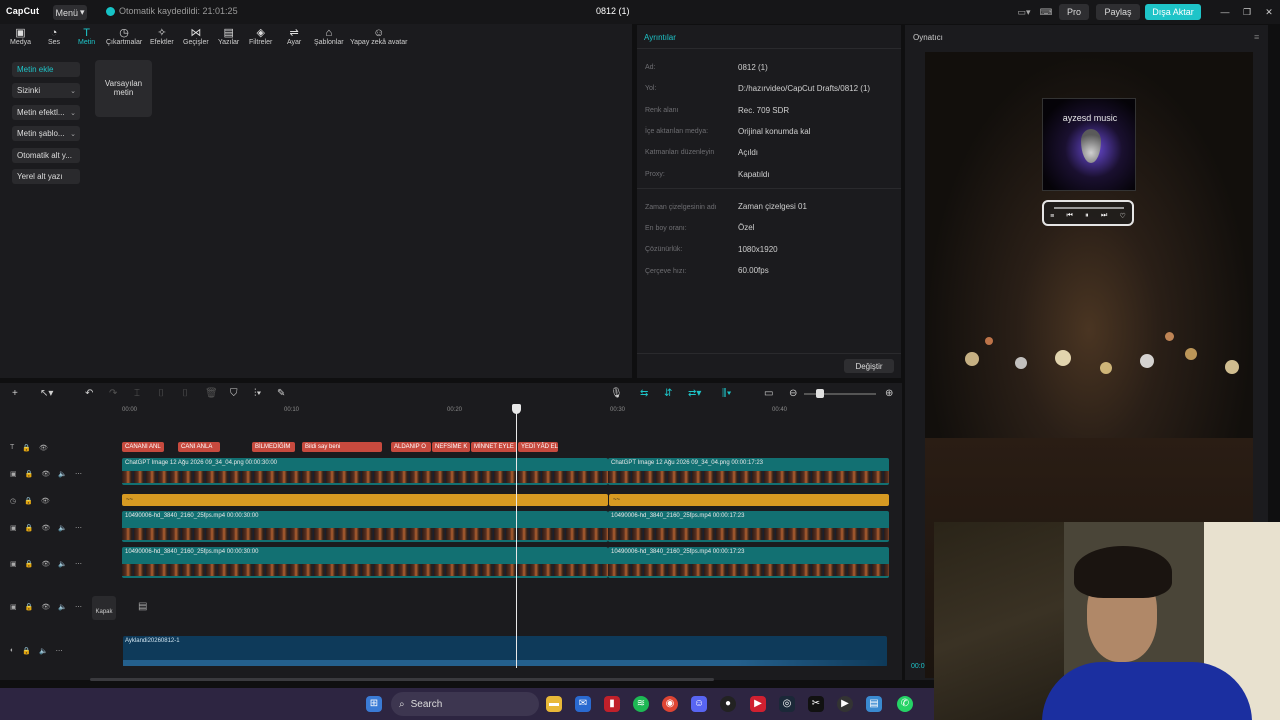  What do you see at coordinates (670, 704) in the screenshot?
I see `chrome-icon: ◉` at bounding box center [670, 704].